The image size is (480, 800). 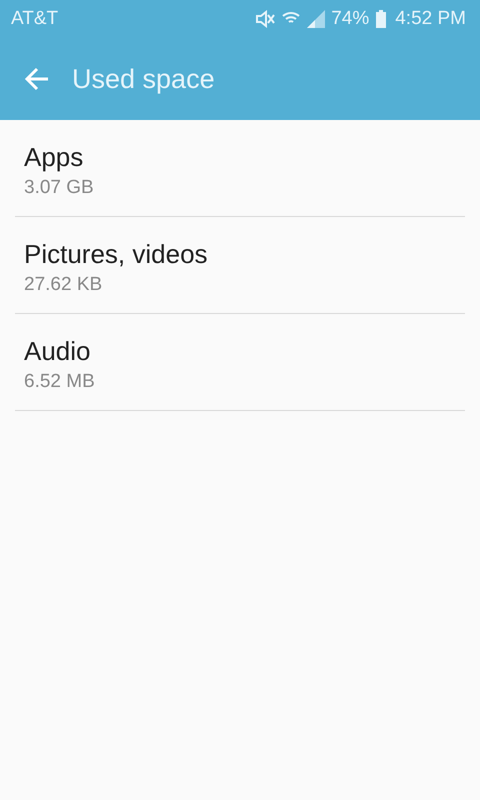 What do you see at coordinates (37, 79) in the screenshot?
I see `back-arrow-icon` at bounding box center [37, 79].